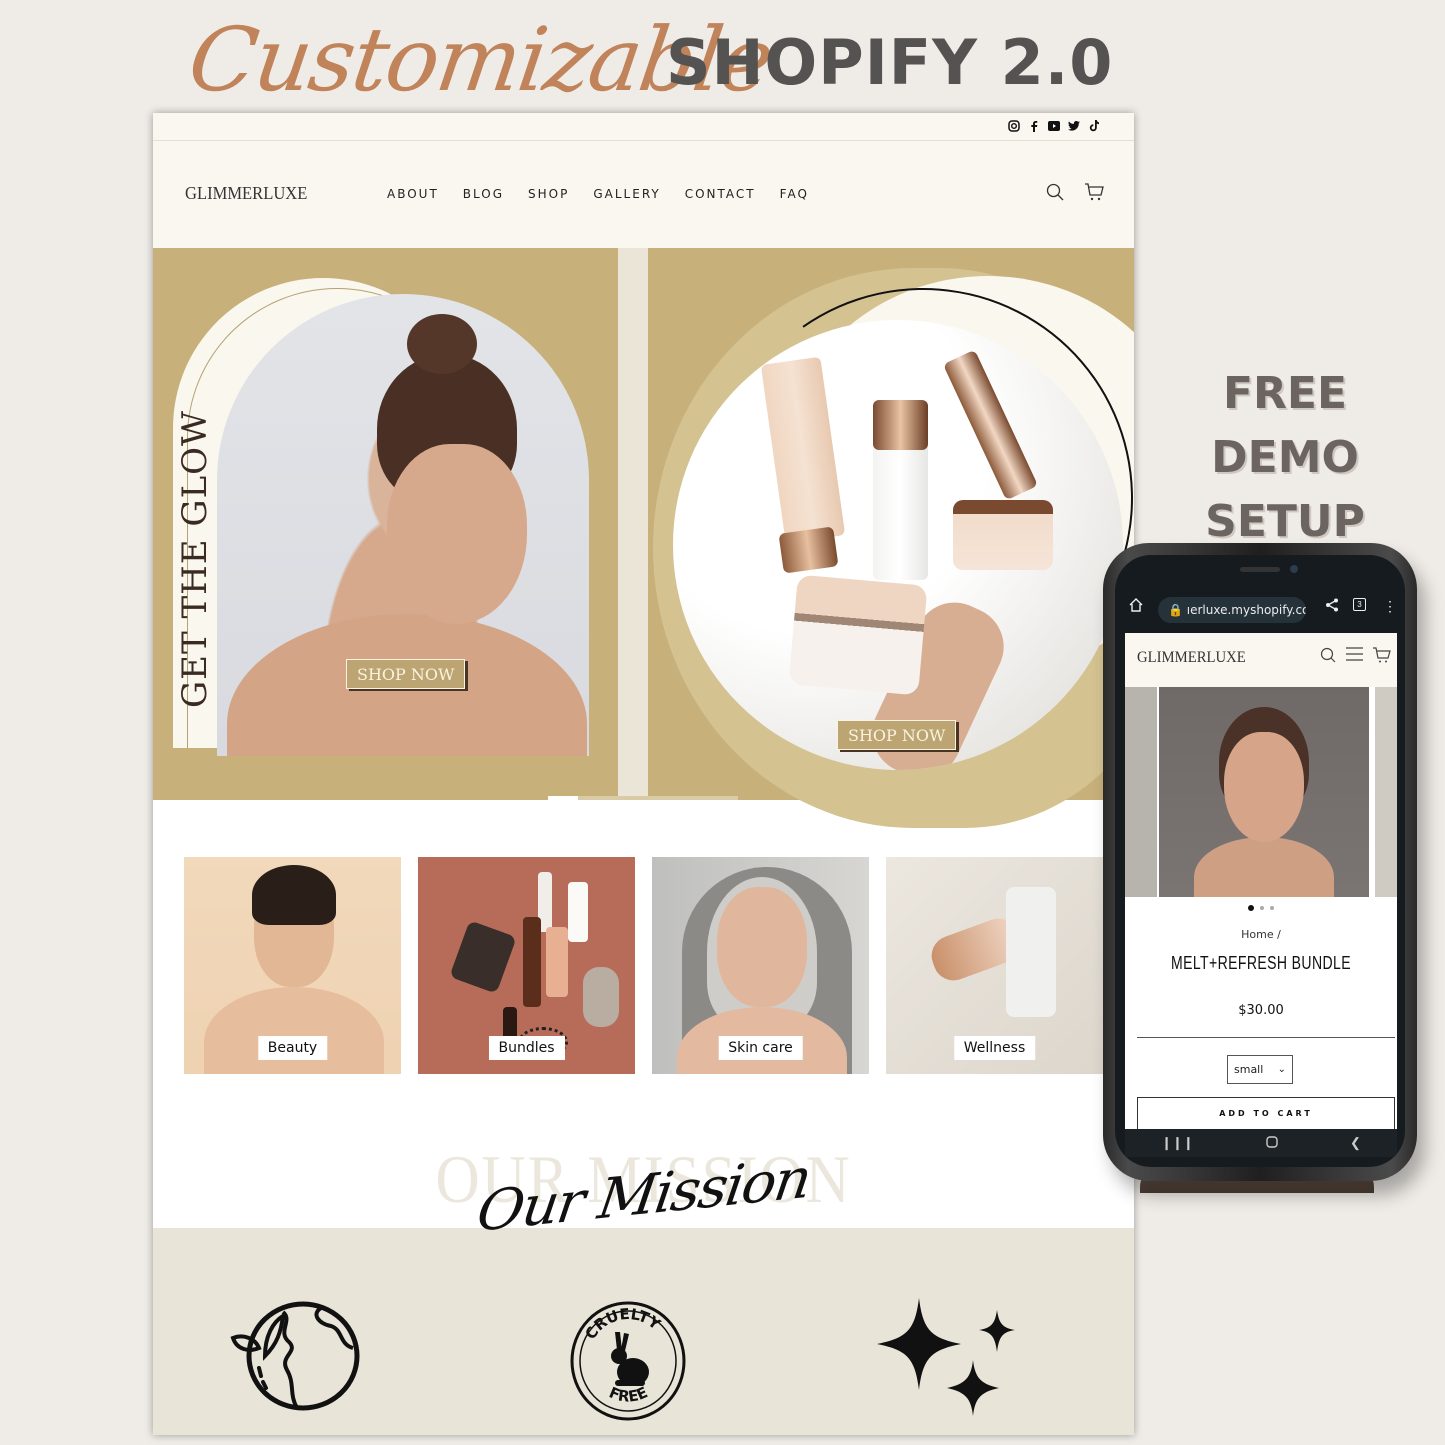  What do you see at coordinates (526, 1048) in the screenshot?
I see `collection-label: Bundles` at bounding box center [526, 1048].